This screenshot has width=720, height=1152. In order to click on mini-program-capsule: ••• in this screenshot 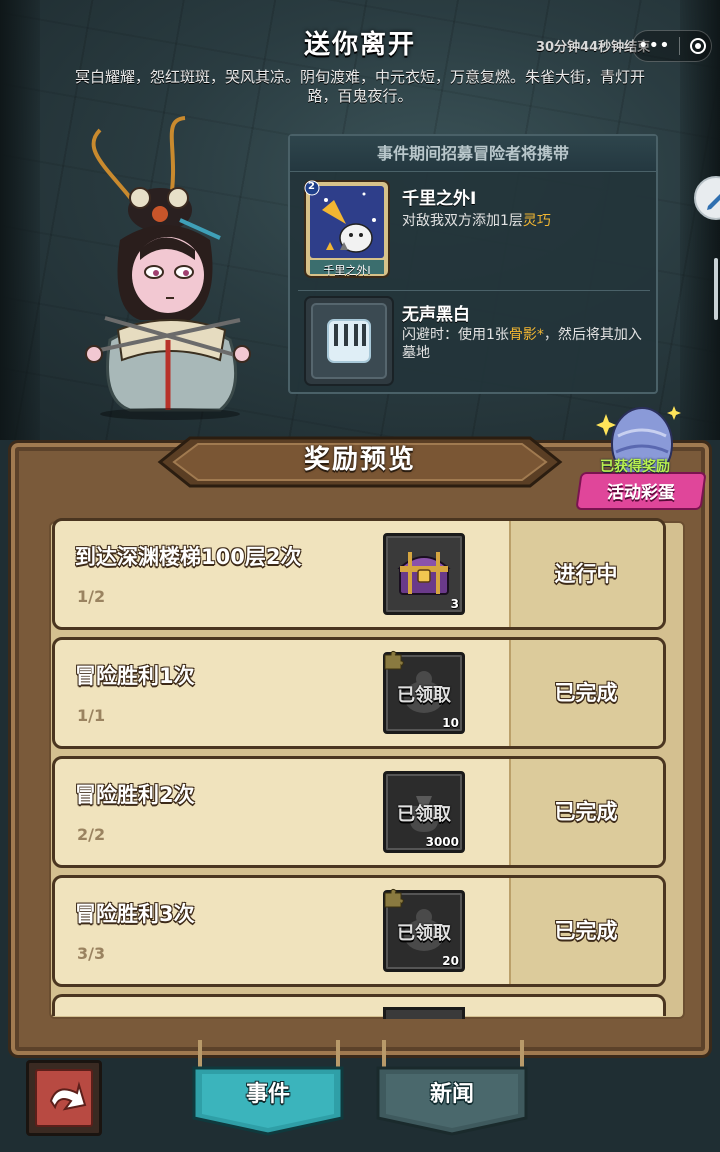, I will do `click(672, 46)`.